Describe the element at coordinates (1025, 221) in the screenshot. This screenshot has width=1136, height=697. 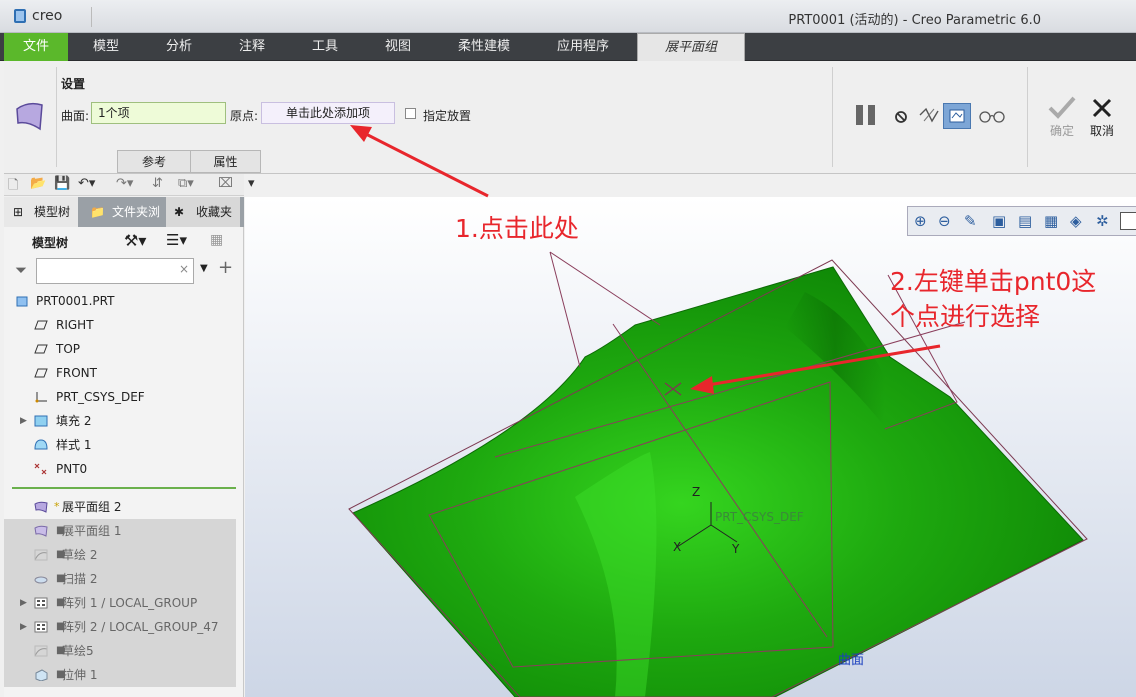
I see `display-style-icon: ▤` at that location.